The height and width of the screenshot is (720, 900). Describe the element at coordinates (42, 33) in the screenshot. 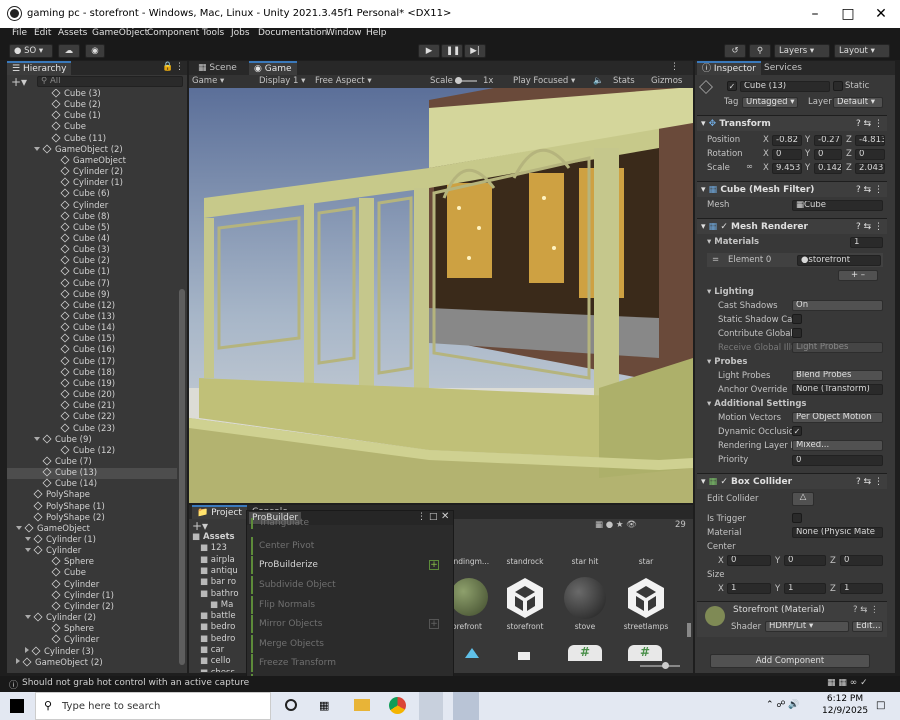

I see `menu-item-edit: Edit` at that location.